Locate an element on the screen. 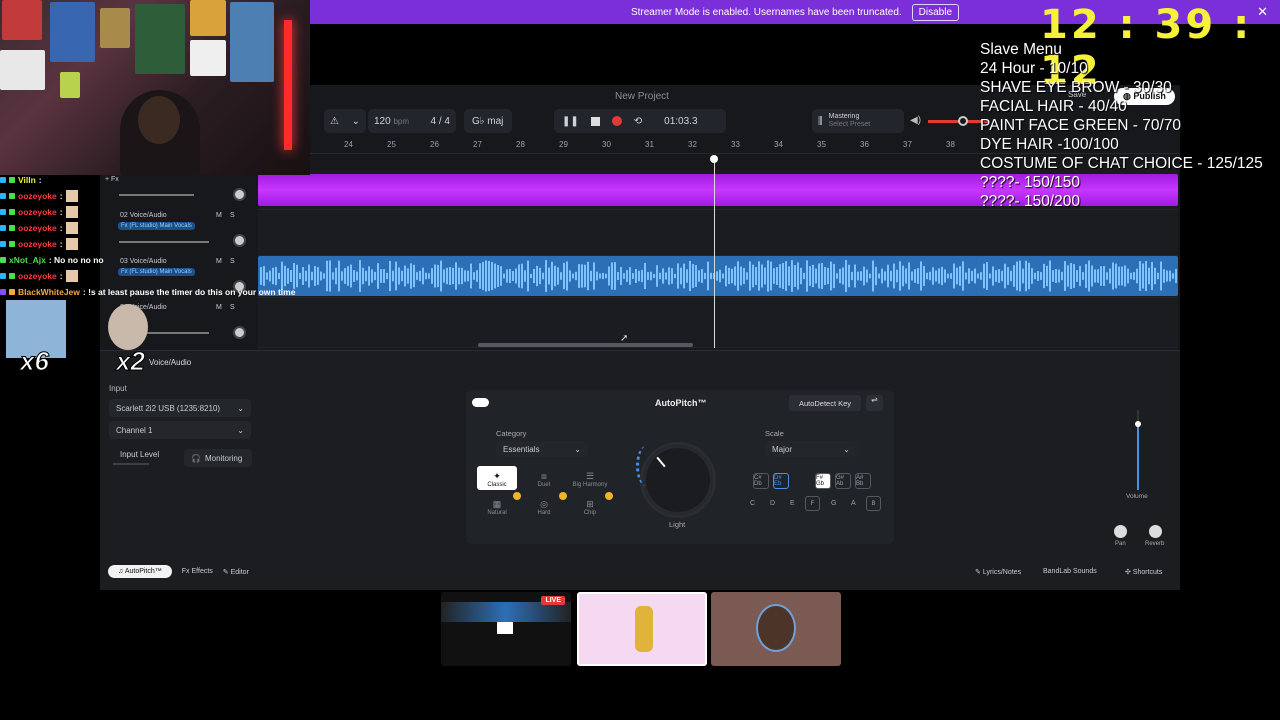 The height and width of the screenshot is (720, 1280). chat-text: : is located at coordinates (61, 196).